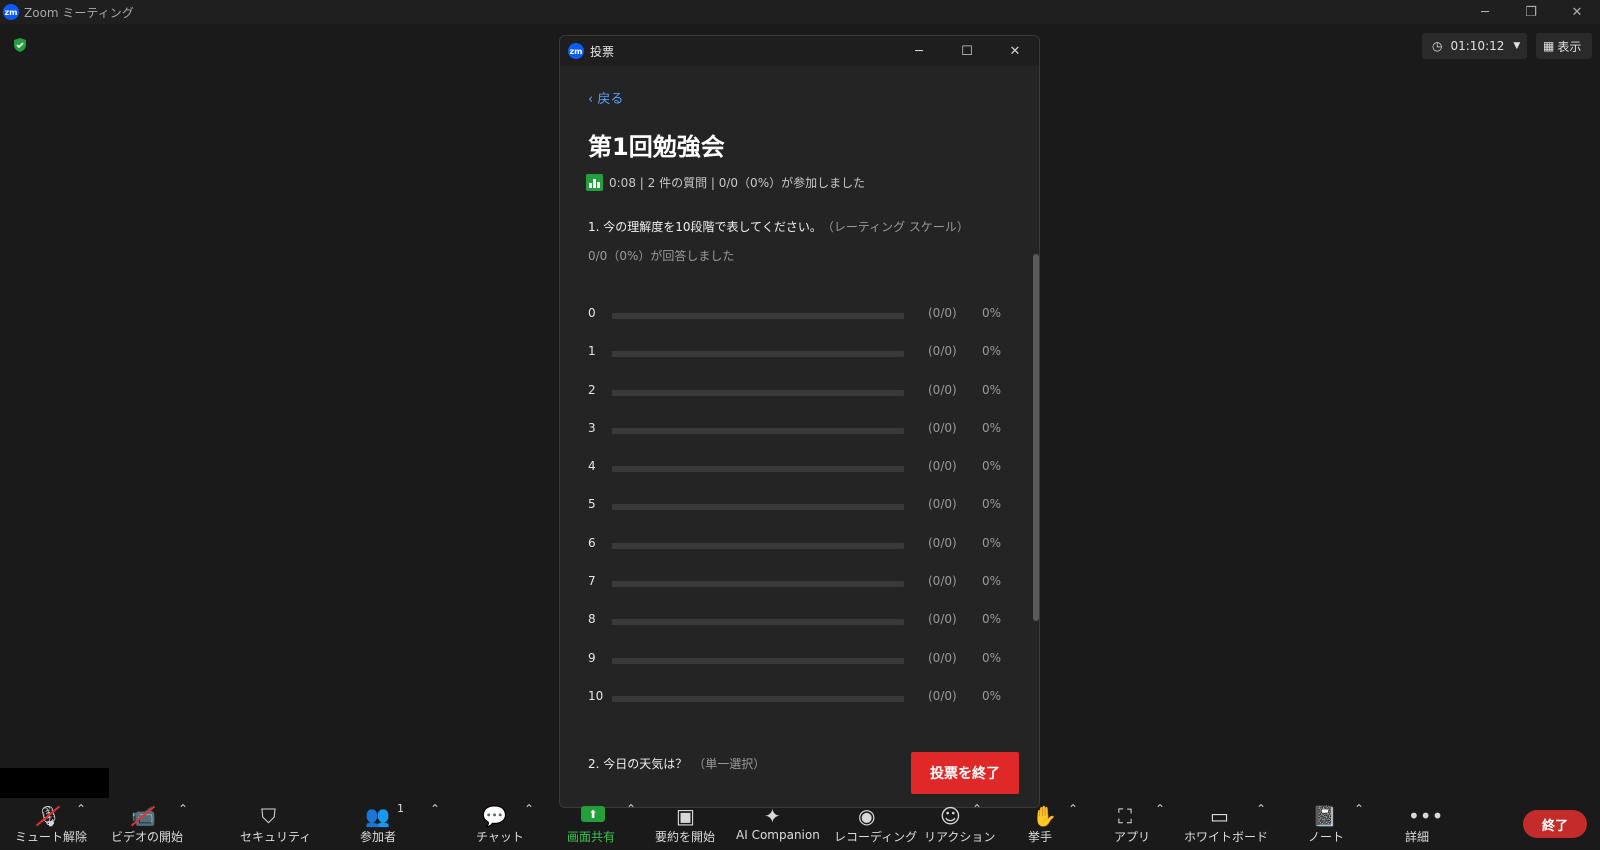 Image resolution: width=1600 pixels, height=850 pixels. What do you see at coordinates (705, 227) in the screenshot?
I see `question-1-text: 1. 今の理解度を10段階で表してください。` at bounding box center [705, 227].